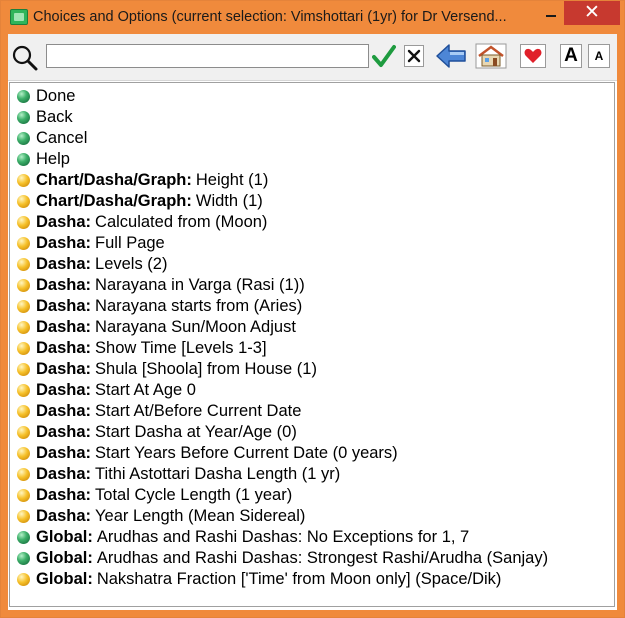 The image size is (625, 618). I want to click on list-item: Help, so click(40, 159).